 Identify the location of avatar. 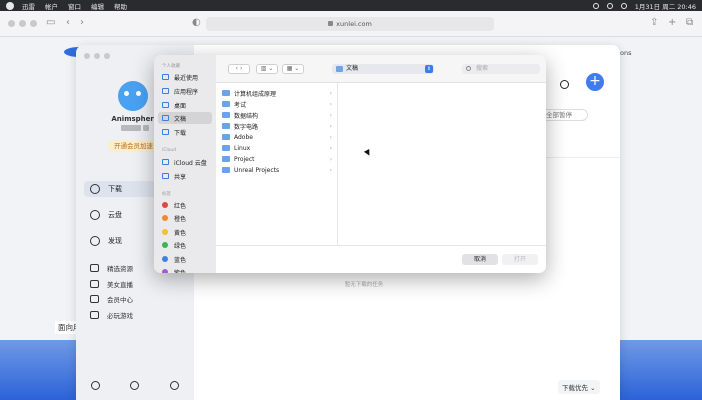
(133, 96).